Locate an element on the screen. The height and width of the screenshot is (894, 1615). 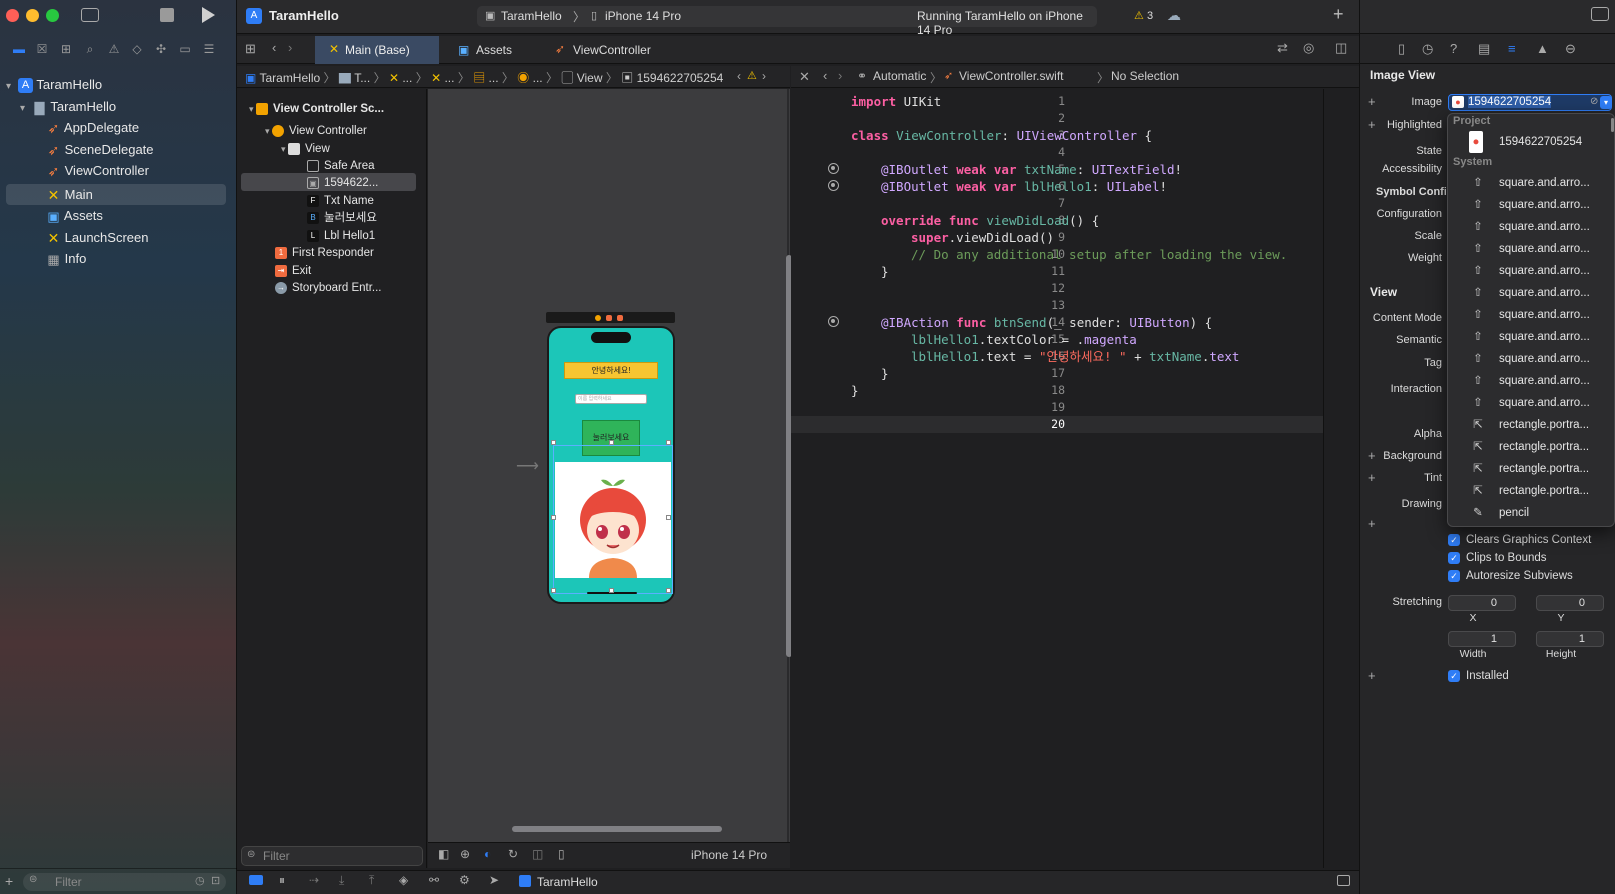
step-out-icon: ⤒ is located at coordinates (371, 880).